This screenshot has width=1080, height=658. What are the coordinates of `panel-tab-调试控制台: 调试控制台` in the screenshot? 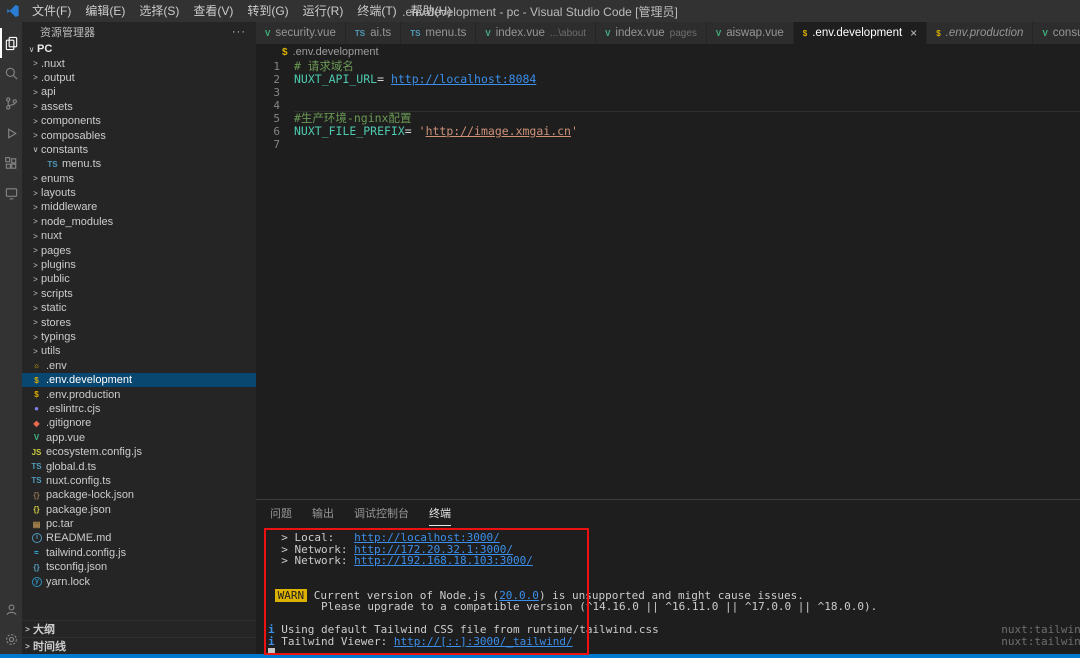 It's located at (381, 513).